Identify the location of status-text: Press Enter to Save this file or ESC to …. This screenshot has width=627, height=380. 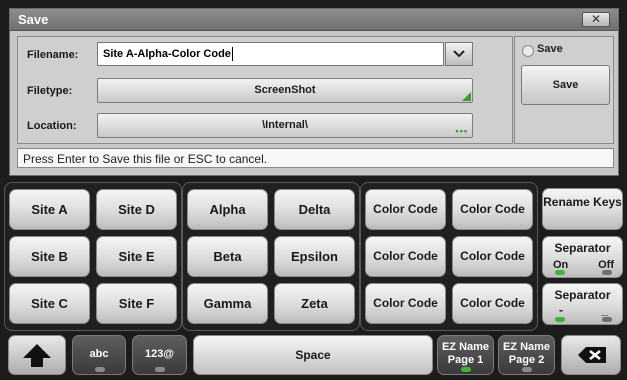
(145, 159).